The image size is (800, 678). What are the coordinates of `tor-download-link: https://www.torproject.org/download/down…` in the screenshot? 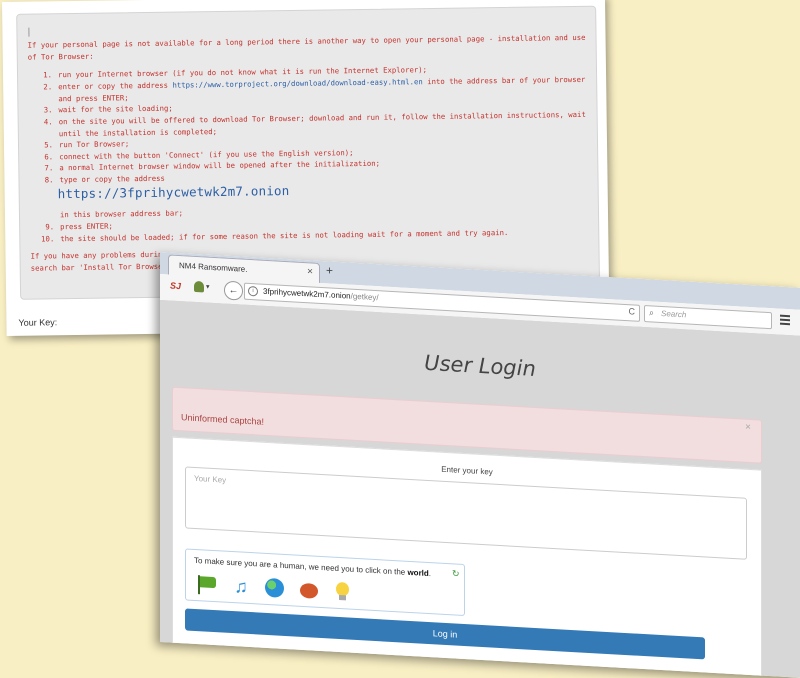 It's located at (297, 83).